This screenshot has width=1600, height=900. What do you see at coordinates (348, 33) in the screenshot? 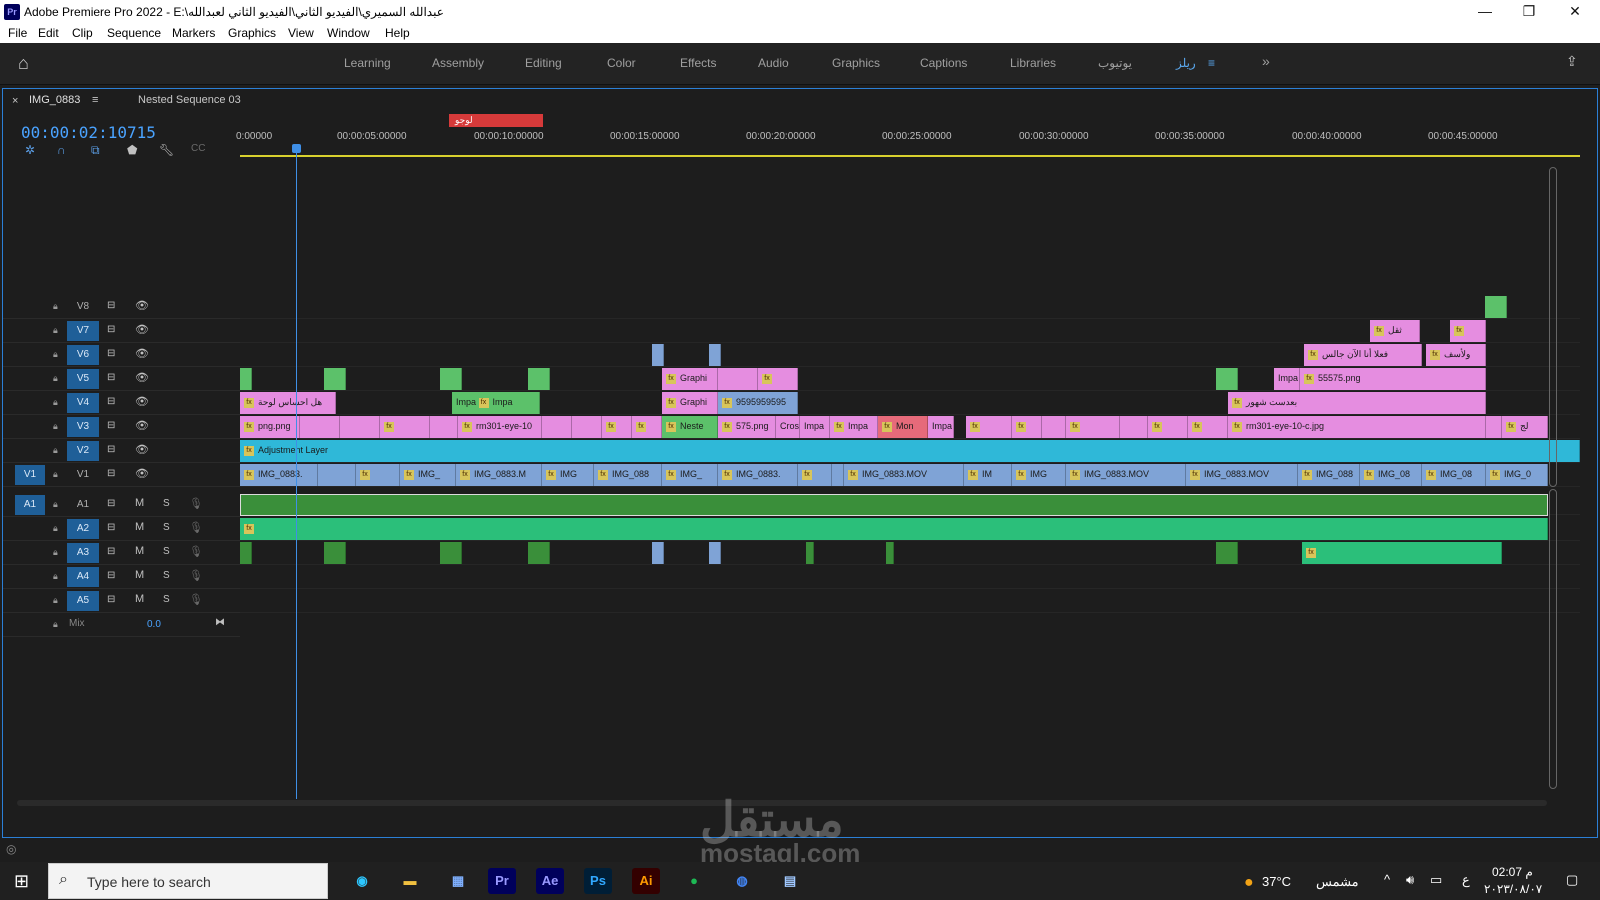
I see `menu-window: Window` at bounding box center [348, 33].